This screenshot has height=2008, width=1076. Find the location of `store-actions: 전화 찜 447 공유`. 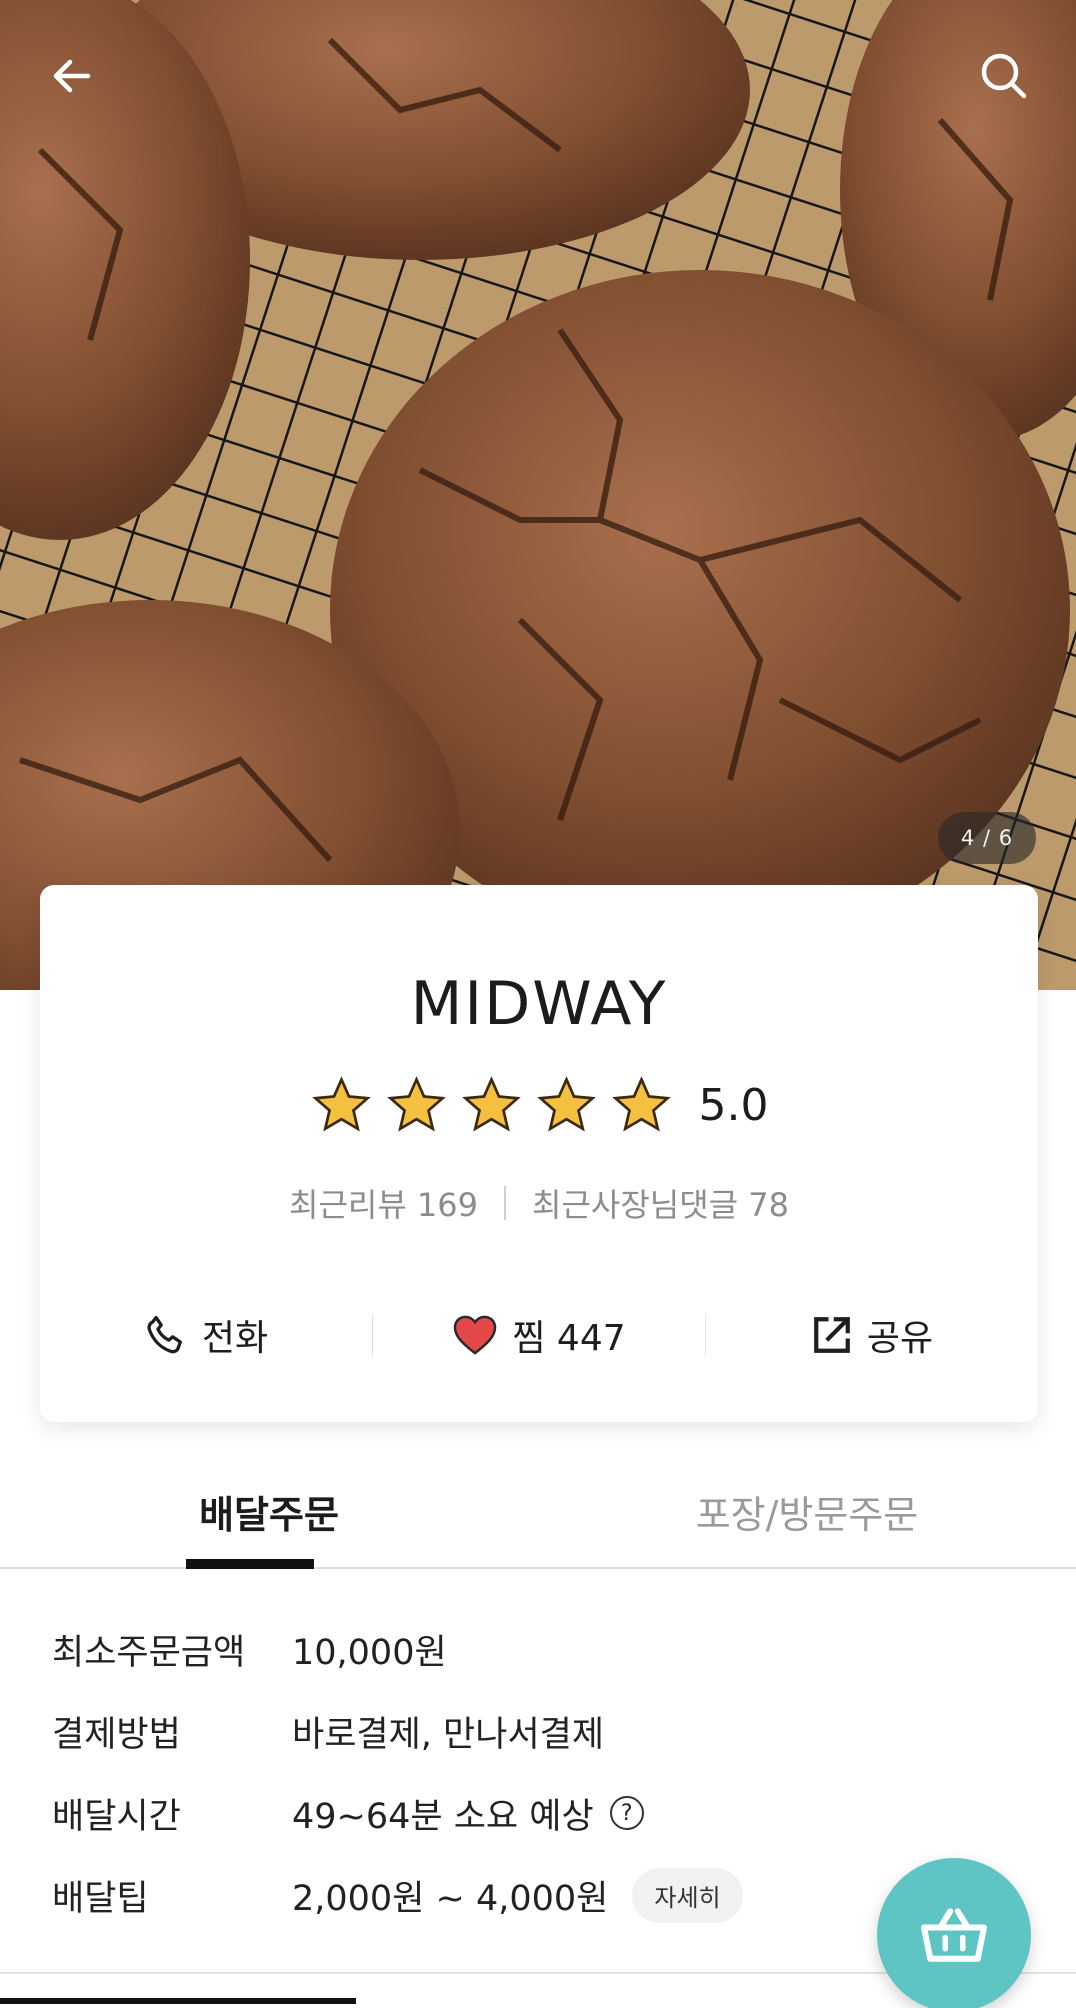

store-actions: 전화 찜 447 공유 is located at coordinates (539, 1335).